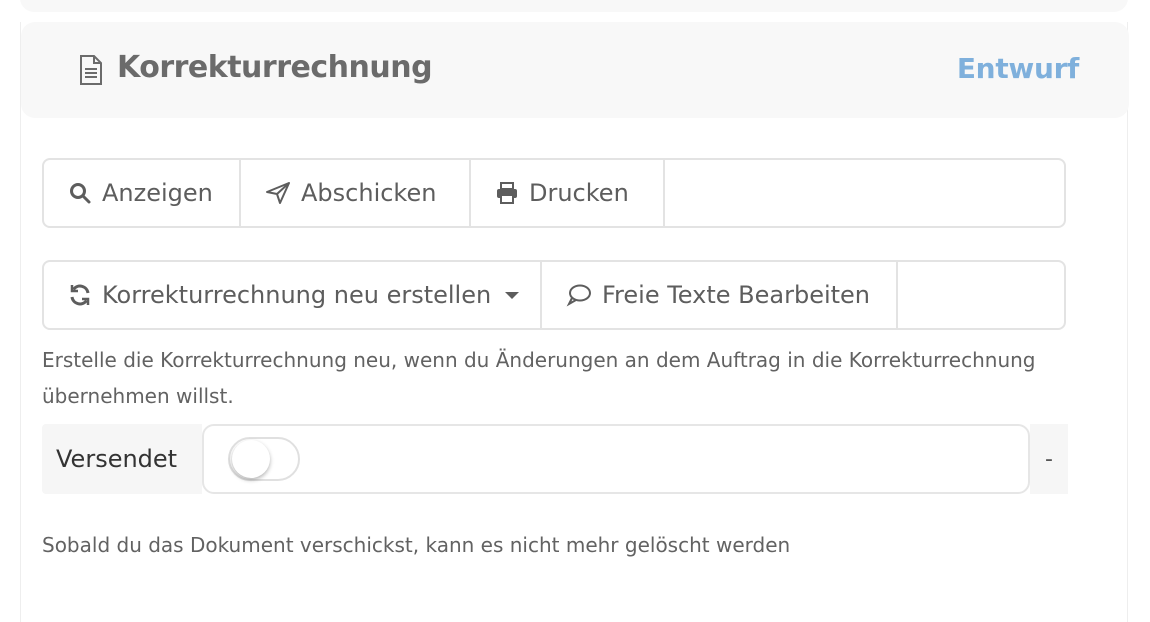 The height and width of the screenshot is (622, 1150). What do you see at coordinates (251, 459) in the screenshot?
I see `toggle-knob` at bounding box center [251, 459].